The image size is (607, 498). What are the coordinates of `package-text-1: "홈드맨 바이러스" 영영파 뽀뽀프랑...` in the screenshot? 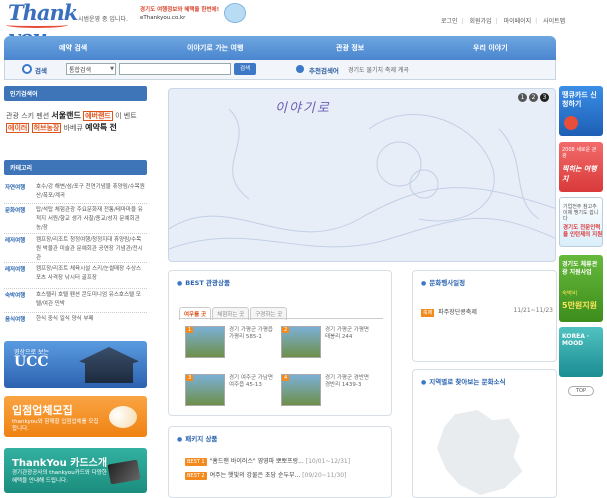 It's located at (256, 461).